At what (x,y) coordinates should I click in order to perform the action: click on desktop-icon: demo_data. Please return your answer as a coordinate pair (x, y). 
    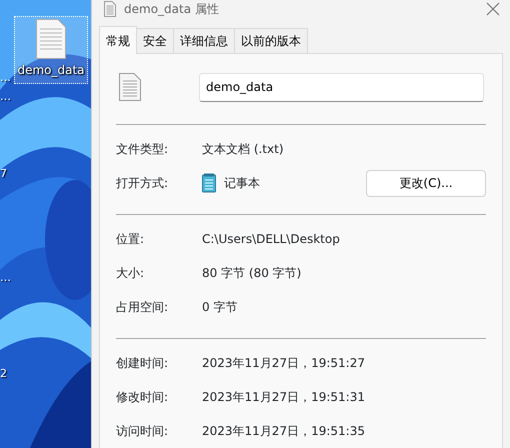
    Looking at the image, I should click on (51, 50).